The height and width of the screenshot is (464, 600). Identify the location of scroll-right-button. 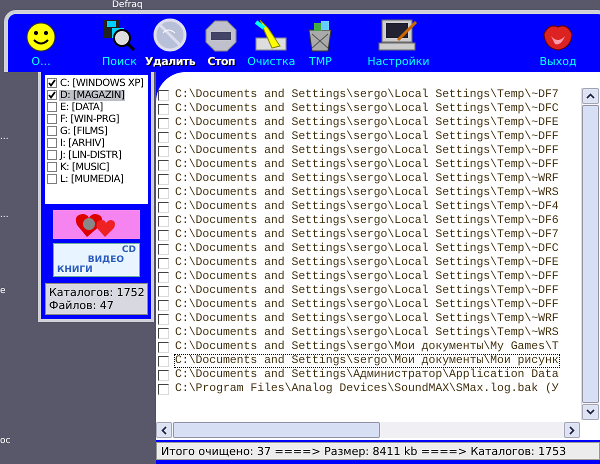
(572, 430).